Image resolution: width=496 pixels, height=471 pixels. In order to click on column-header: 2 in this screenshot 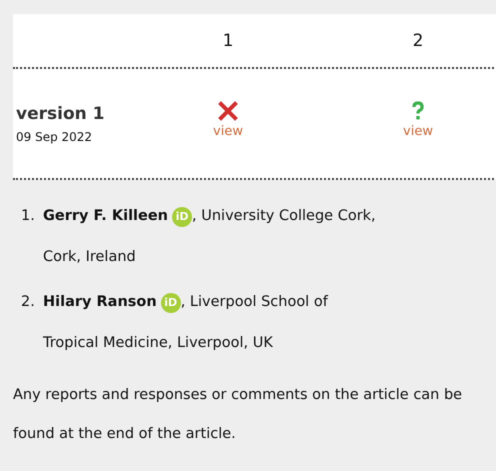, I will do `click(418, 40)`.